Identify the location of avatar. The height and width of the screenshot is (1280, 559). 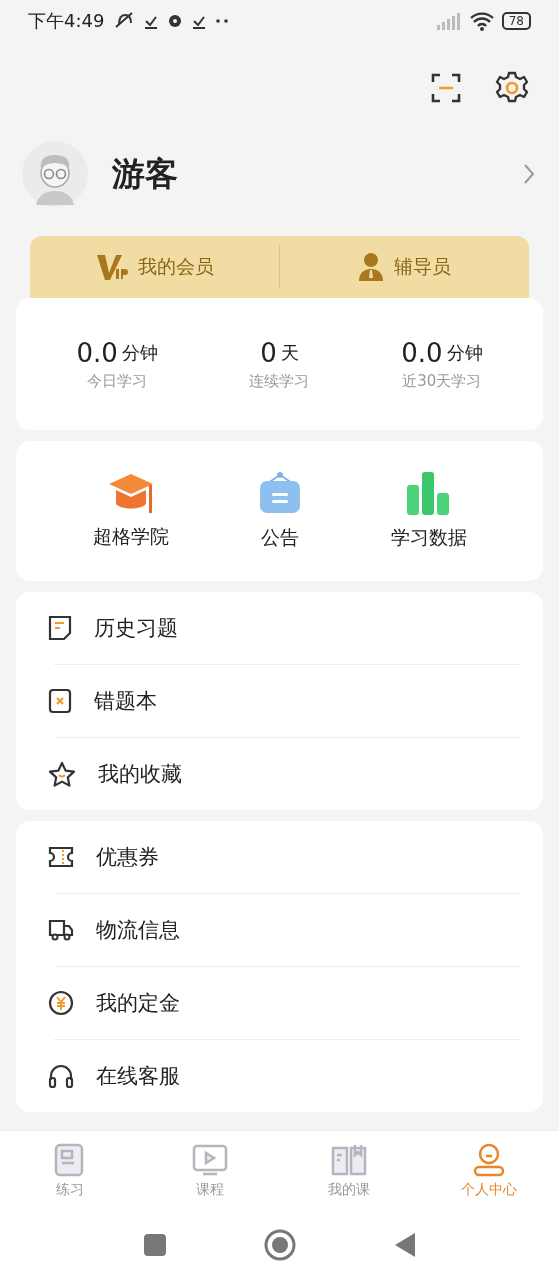
(55, 174).